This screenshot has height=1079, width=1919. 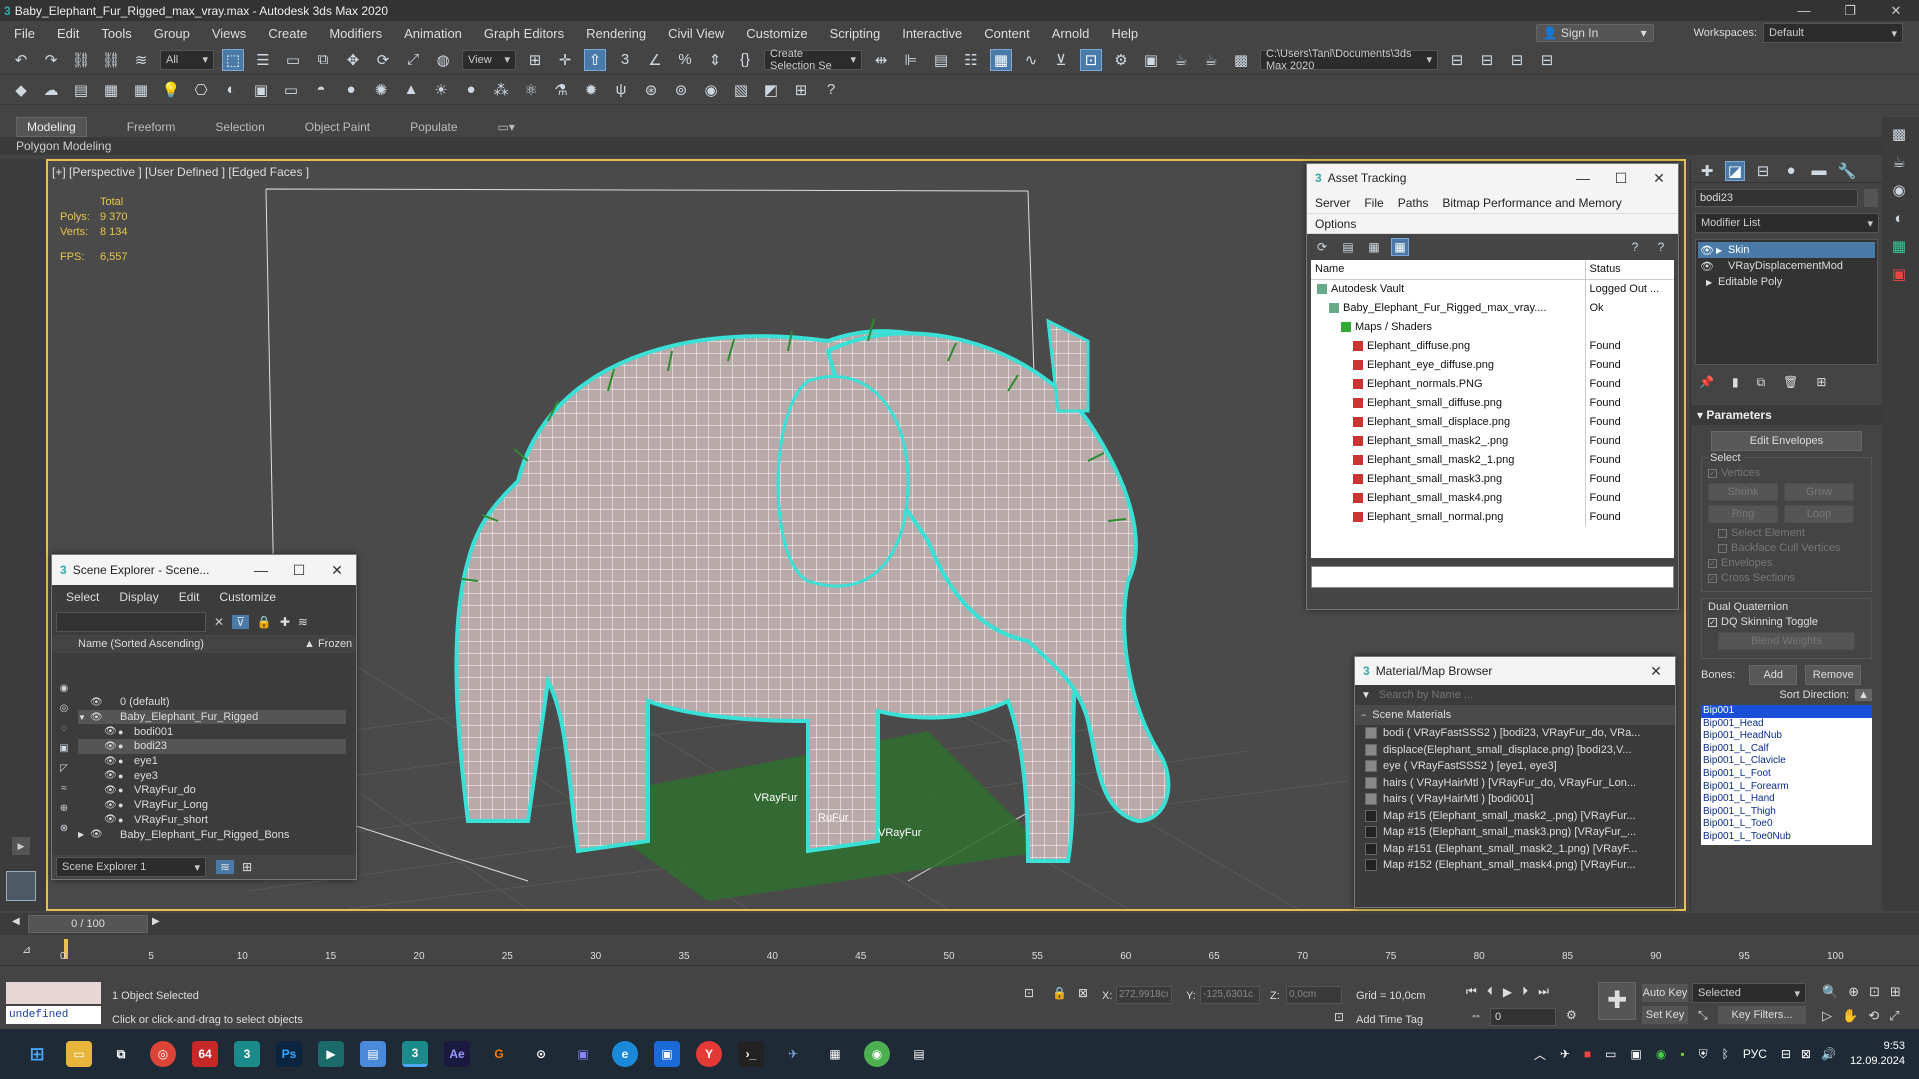 What do you see at coordinates (1091, 59) in the screenshot?
I see `material-editor-icon: ⊡` at bounding box center [1091, 59].